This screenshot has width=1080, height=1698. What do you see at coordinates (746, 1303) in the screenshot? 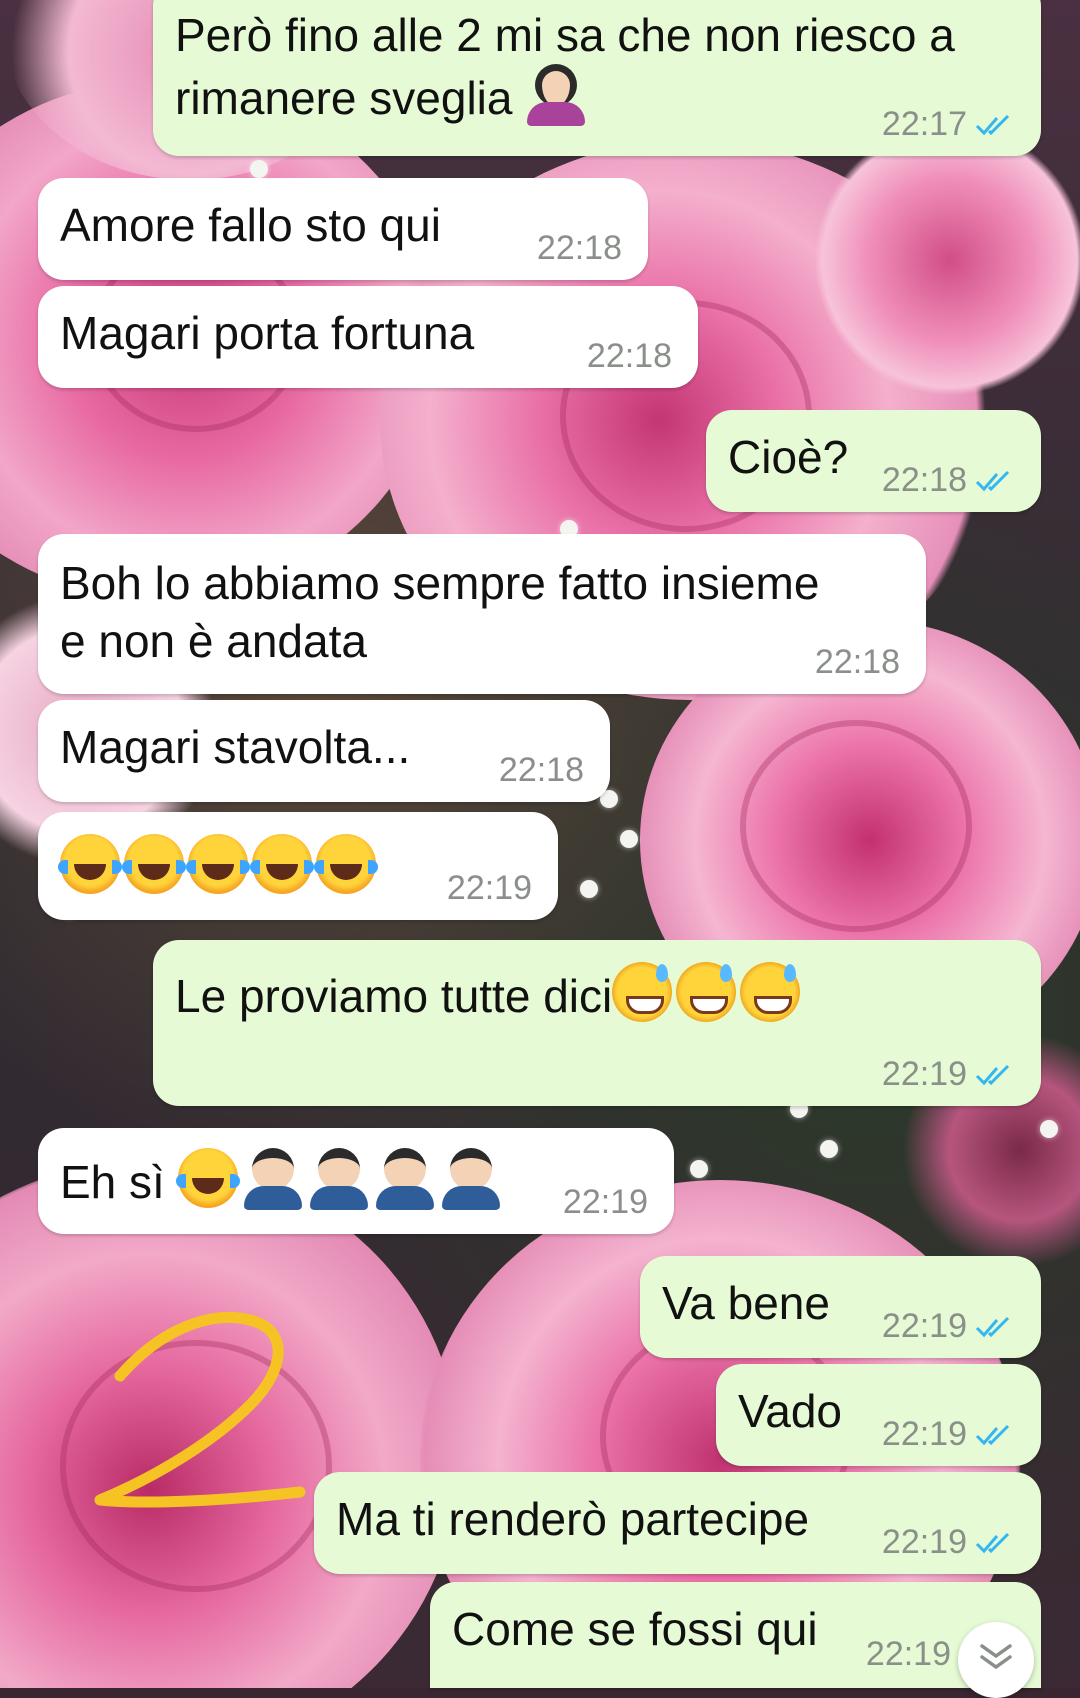
I see `message-text: Va bene` at bounding box center [746, 1303].